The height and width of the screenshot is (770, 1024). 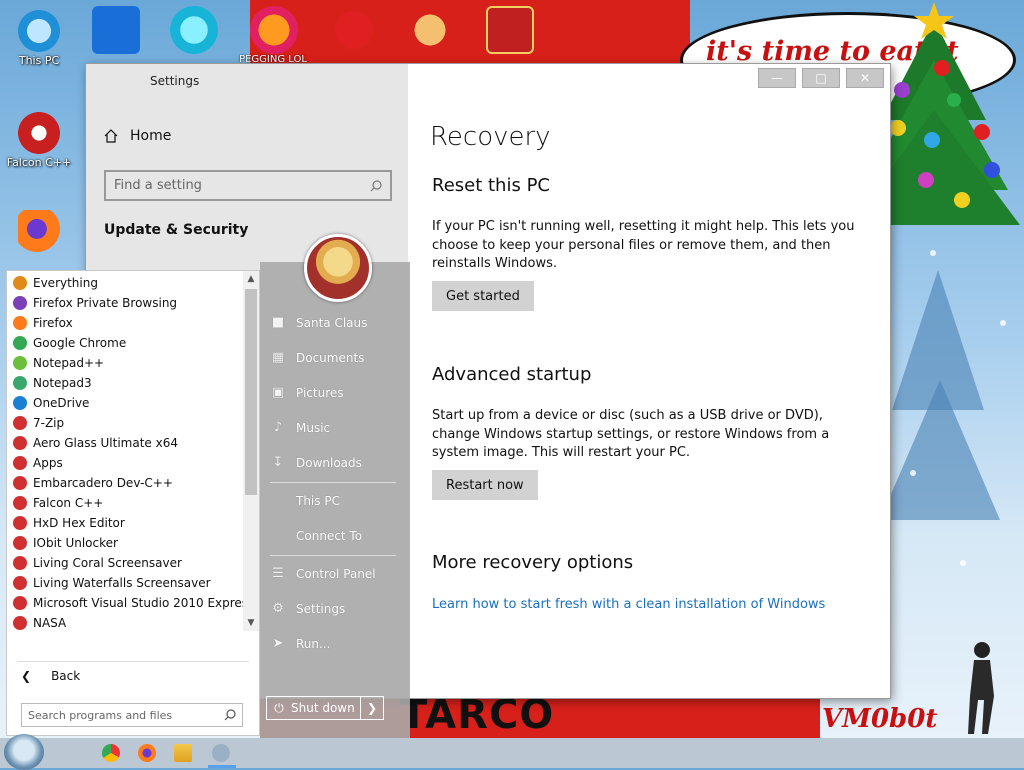 What do you see at coordinates (251, 623) in the screenshot?
I see `scroll-down-icon: ▼` at bounding box center [251, 623].